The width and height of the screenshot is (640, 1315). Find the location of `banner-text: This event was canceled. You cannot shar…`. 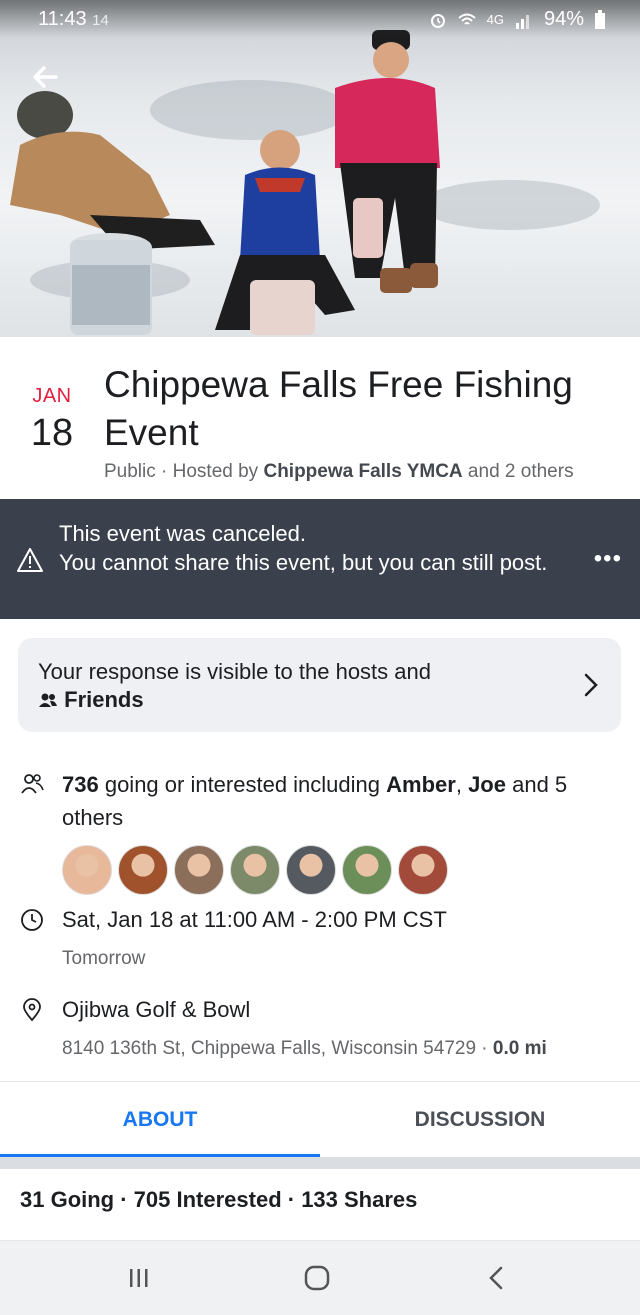

banner-text: This event was canceled. You cannot shar… is located at coordinates (303, 548).